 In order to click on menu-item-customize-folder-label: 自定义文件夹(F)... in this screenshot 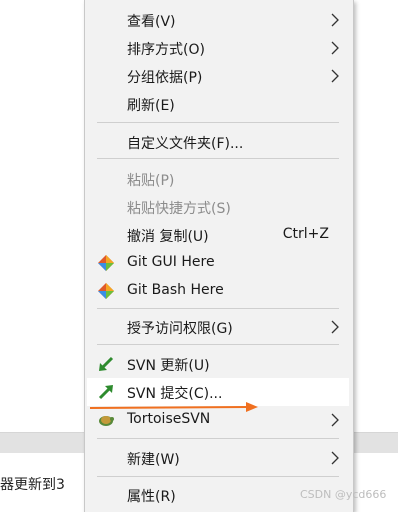, I will do `click(185, 144)`.